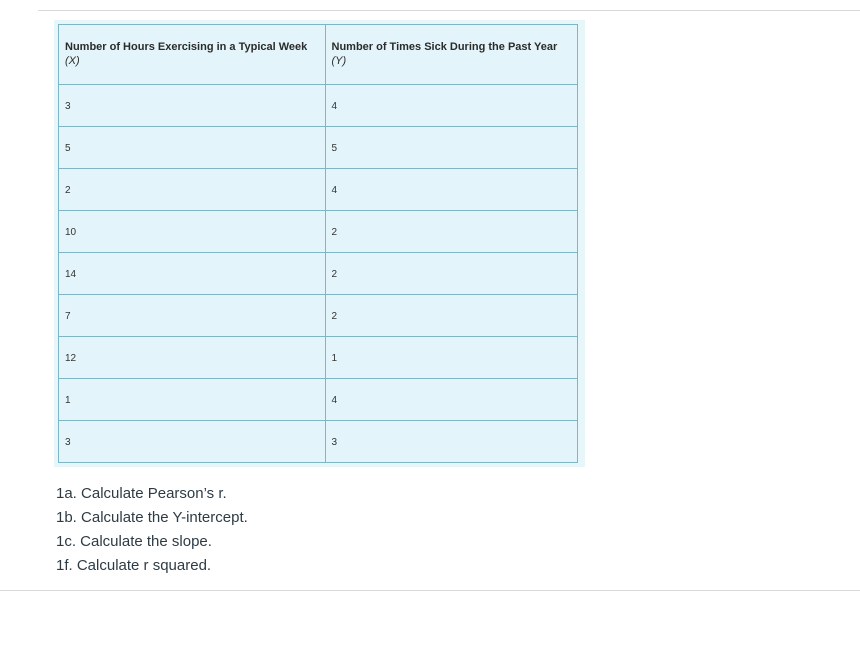 The height and width of the screenshot is (651, 860). Describe the element at coordinates (134, 565) in the screenshot. I see `question-1f: 1f. Calculate r squared.` at that location.